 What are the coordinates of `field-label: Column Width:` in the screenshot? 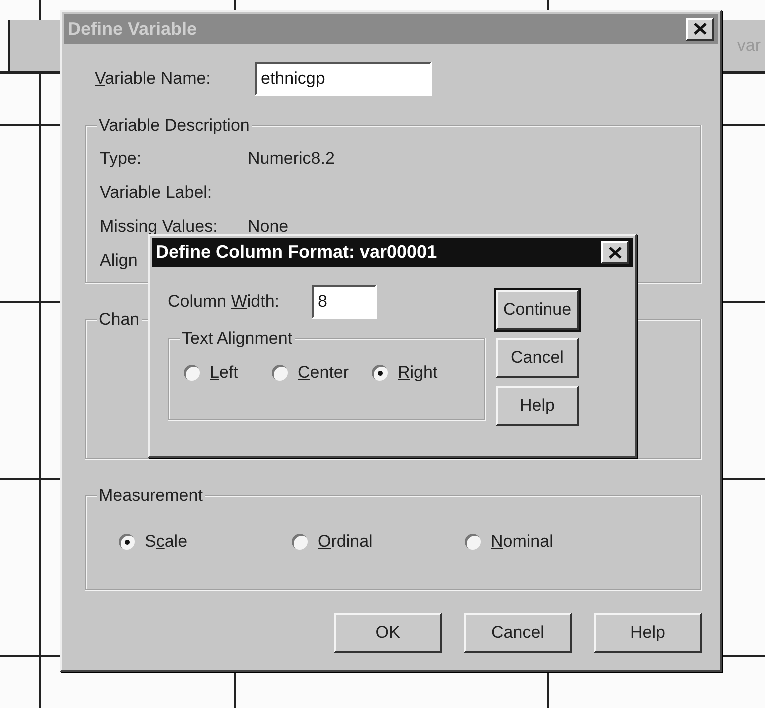 It's located at (224, 302).